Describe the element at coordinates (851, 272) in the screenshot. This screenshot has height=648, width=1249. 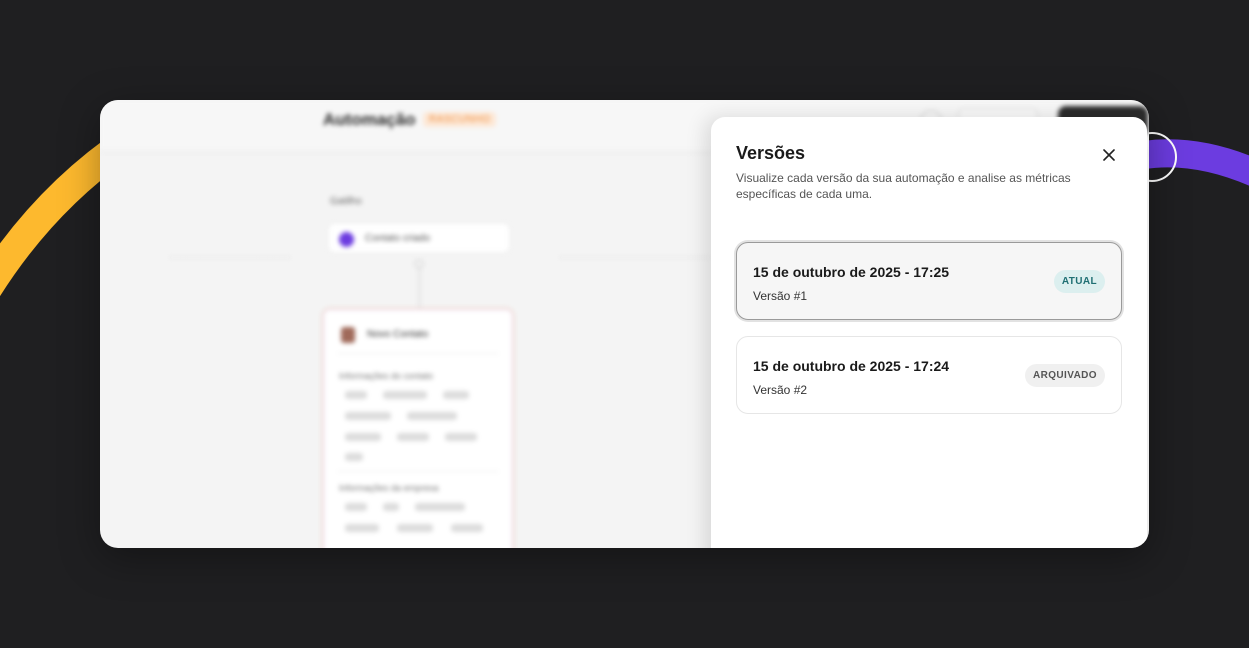
I see `version-date: 15 de outubro de 2025 - 17:25` at that location.